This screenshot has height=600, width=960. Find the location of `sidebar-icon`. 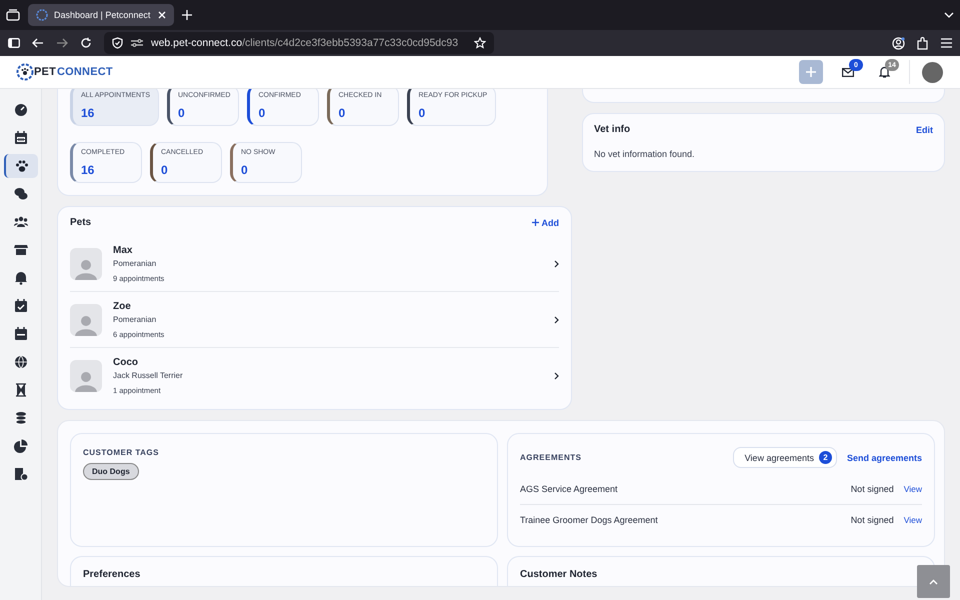

sidebar-icon is located at coordinates (14, 43).